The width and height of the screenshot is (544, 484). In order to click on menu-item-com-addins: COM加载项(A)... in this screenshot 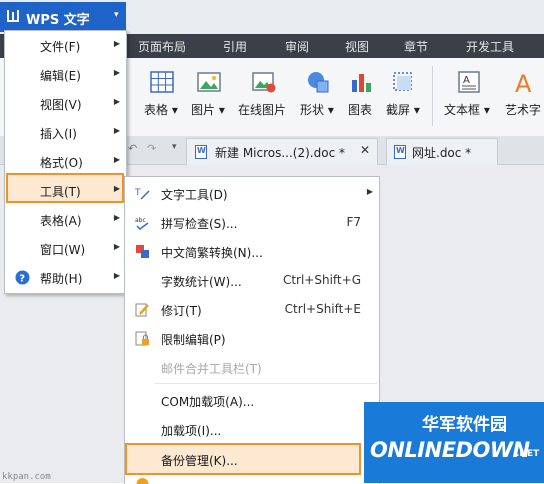, I will do `click(252, 400)`.